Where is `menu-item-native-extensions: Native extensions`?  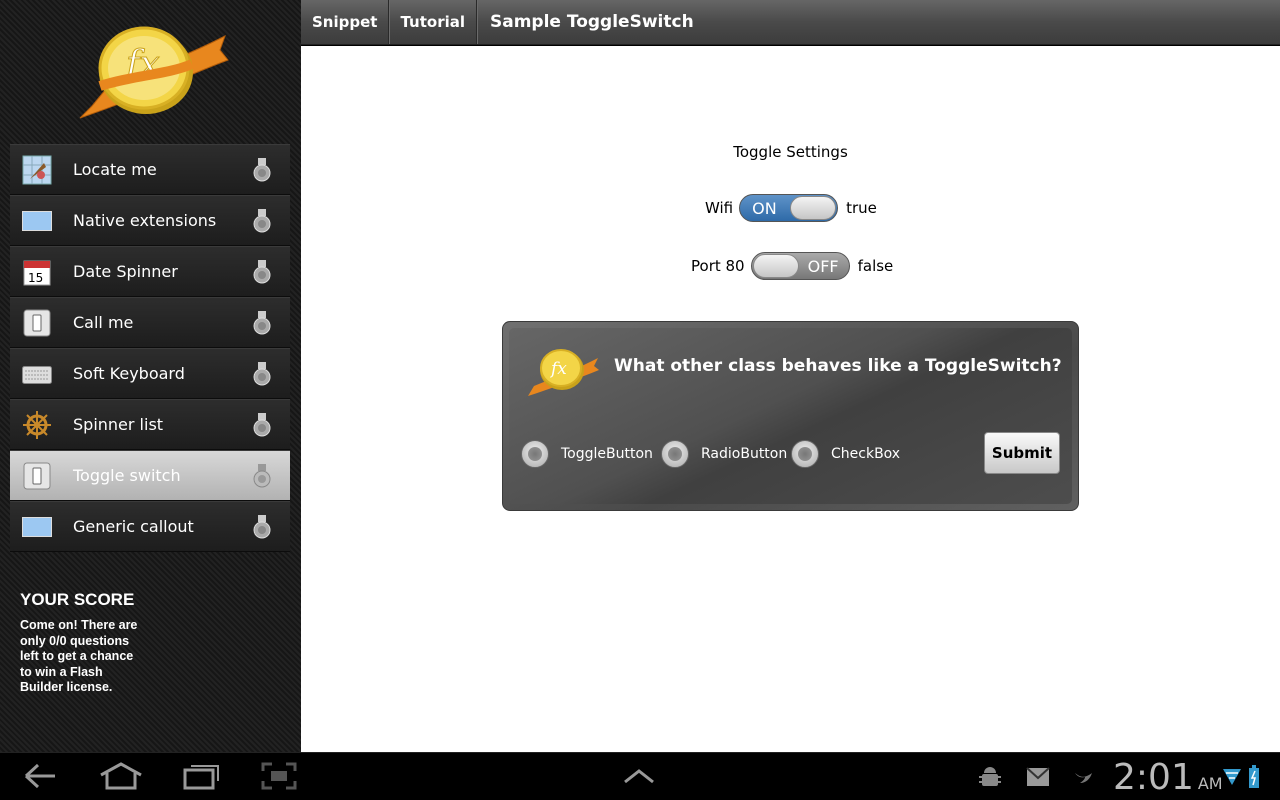
menu-item-native-extensions: Native extensions is located at coordinates (150, 220).